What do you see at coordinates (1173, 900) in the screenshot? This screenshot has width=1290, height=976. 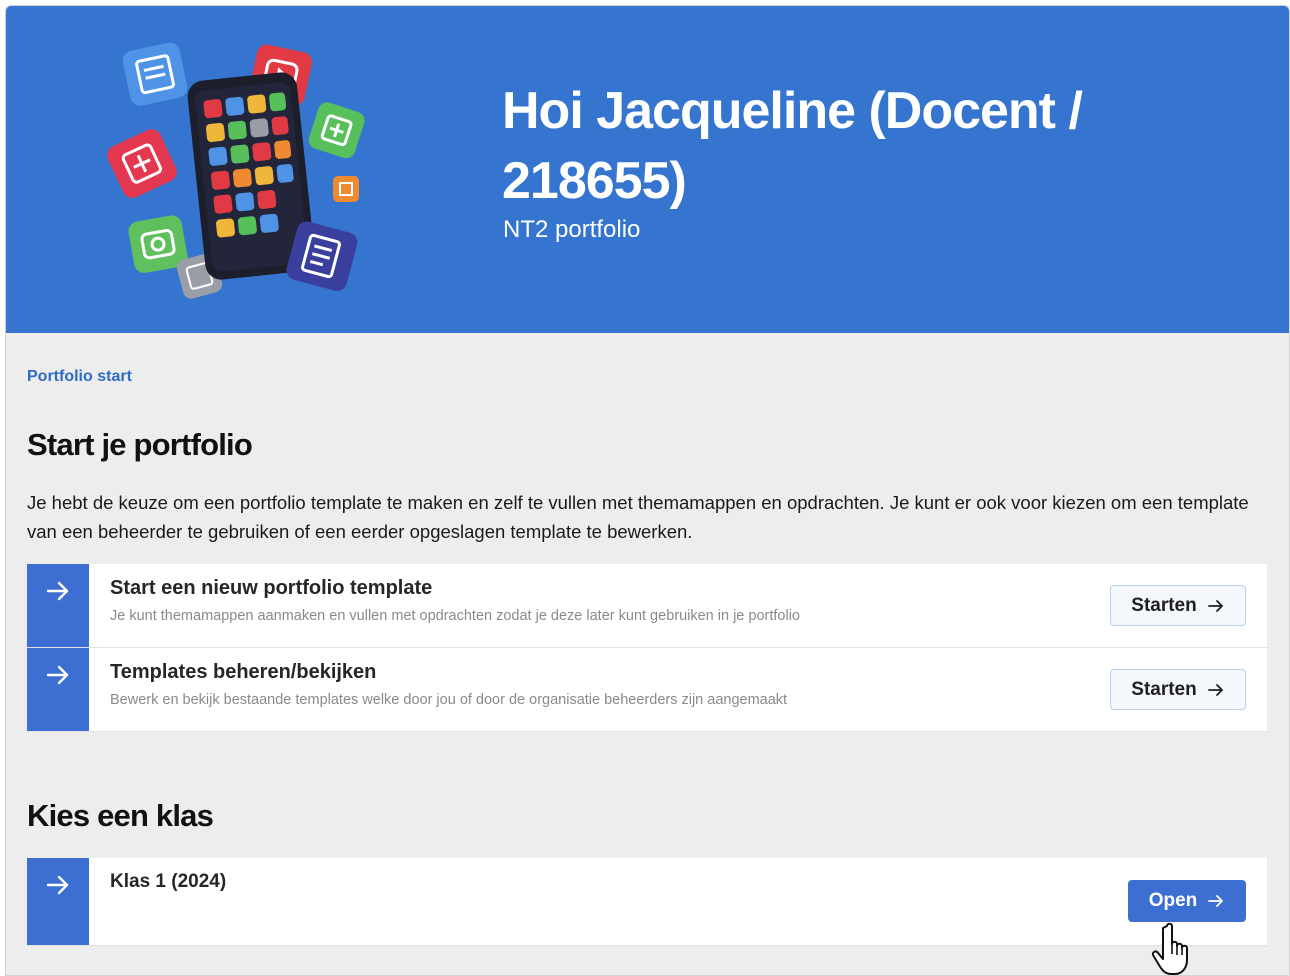 I see `button-label: Open` at bounding box center [1173, 900].